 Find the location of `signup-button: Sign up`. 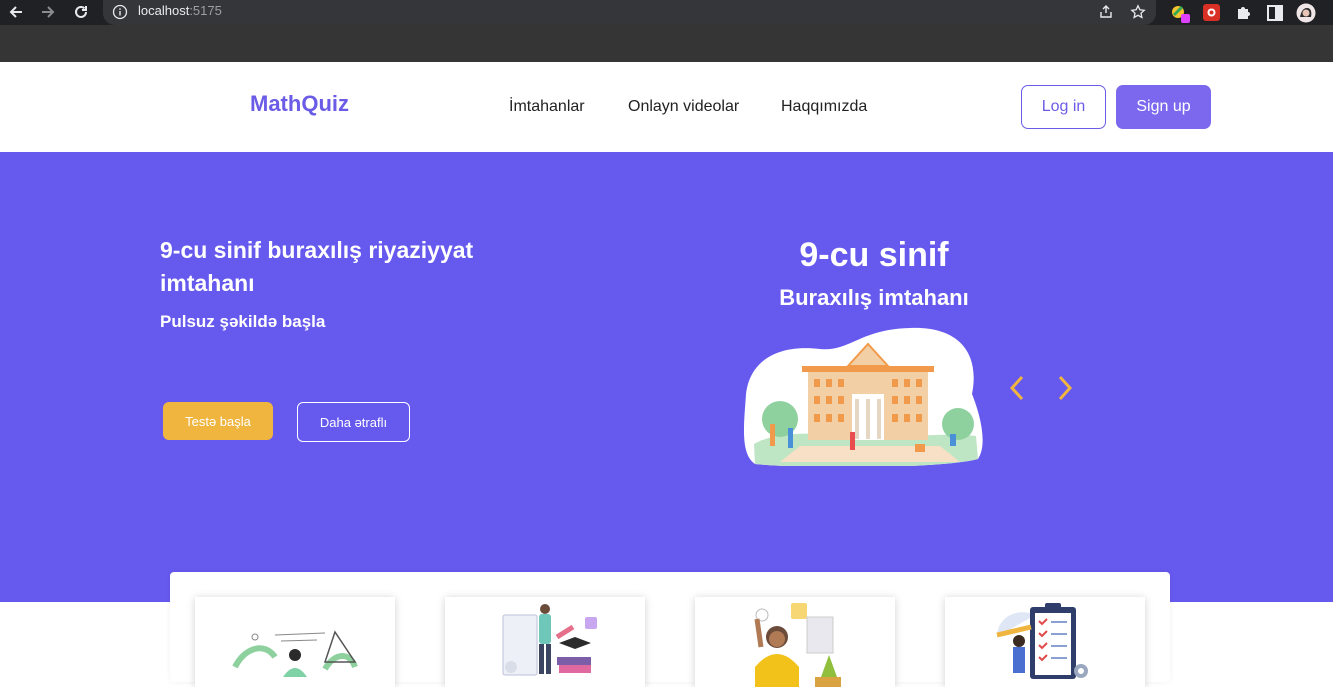

signup-button: Sign up is located at coordinates (1163, 107).